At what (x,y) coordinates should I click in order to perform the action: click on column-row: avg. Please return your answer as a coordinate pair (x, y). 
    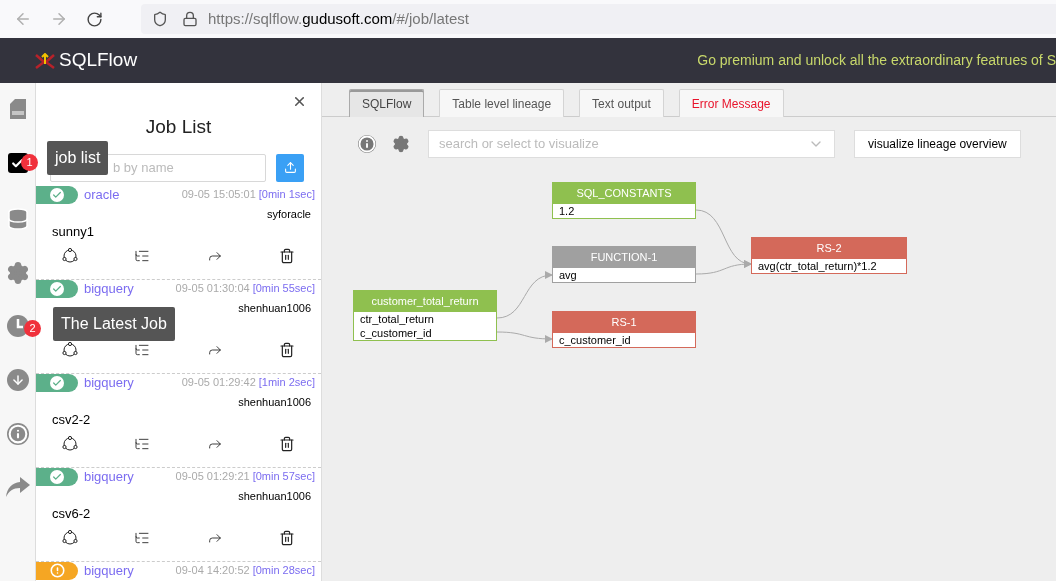
    Looking at the image, I should click on (624, 275).